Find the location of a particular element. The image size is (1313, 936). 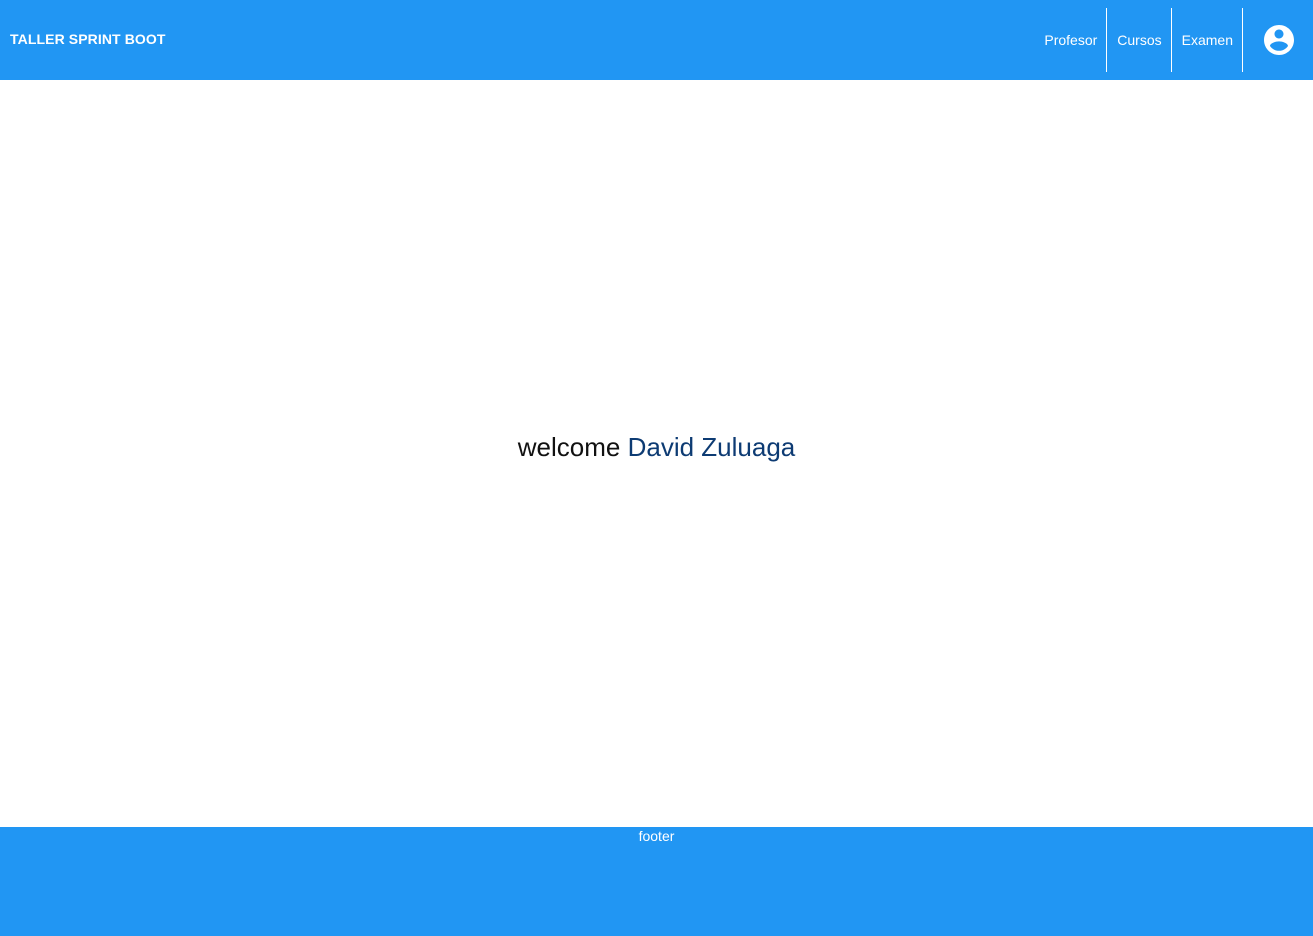

app-title: TALLER SPRINT BOOT is located at coordinates (88, 39).